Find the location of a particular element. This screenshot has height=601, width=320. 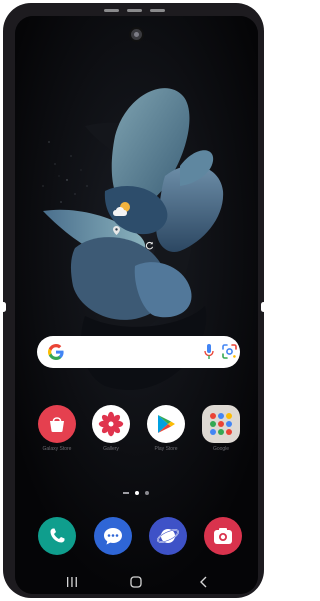

app-label: Google is located at coordinates (221, 449).